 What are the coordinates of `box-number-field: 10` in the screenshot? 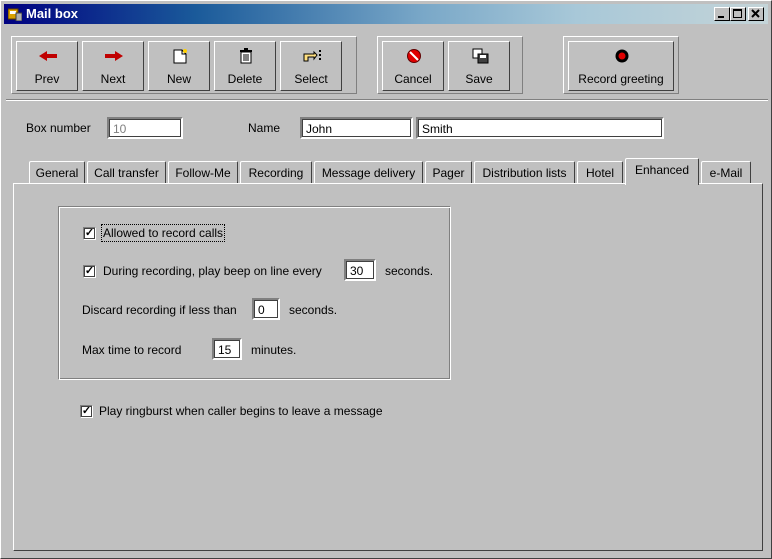 It's located at (145, 128).